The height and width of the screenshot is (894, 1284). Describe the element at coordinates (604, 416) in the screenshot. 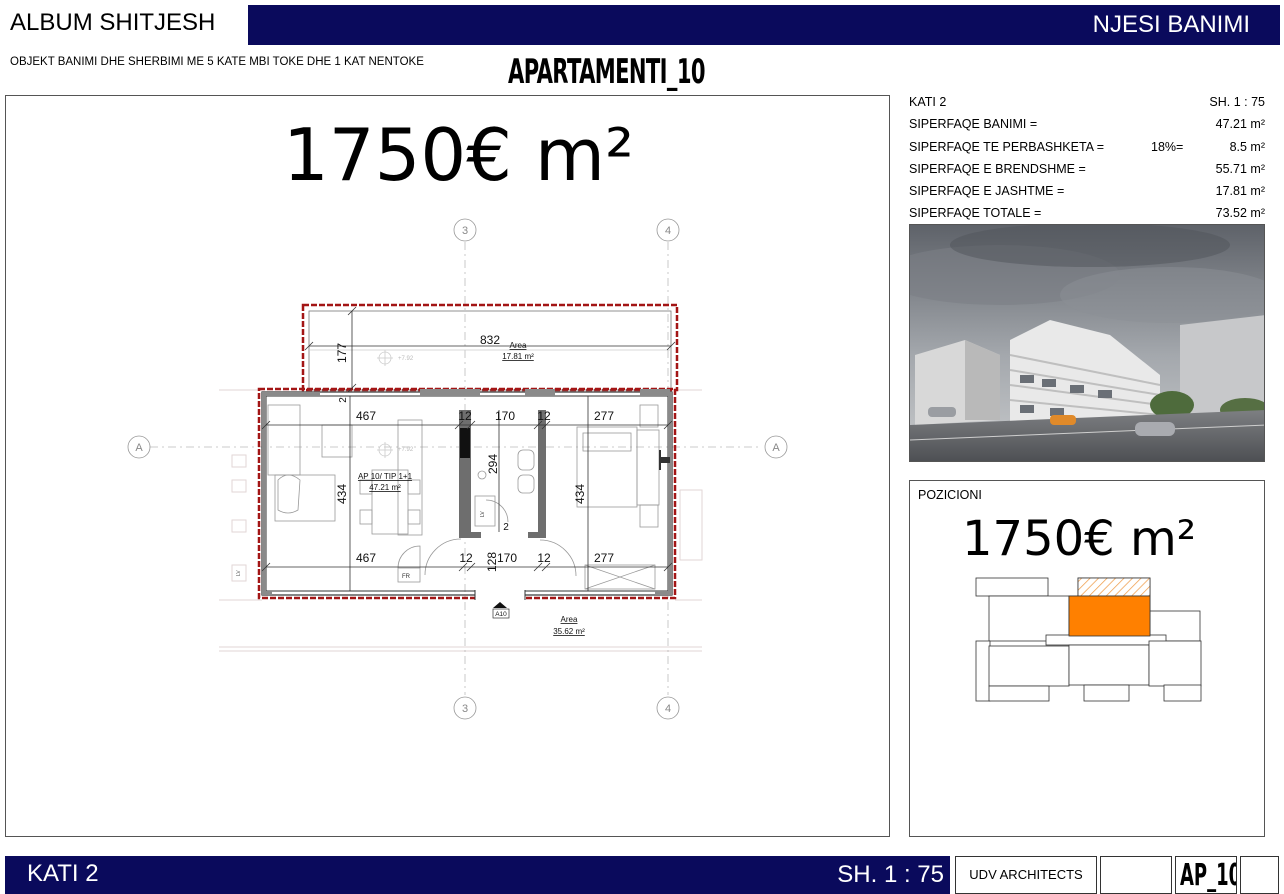

I see `dim-bed-width-top: 277` at that location.